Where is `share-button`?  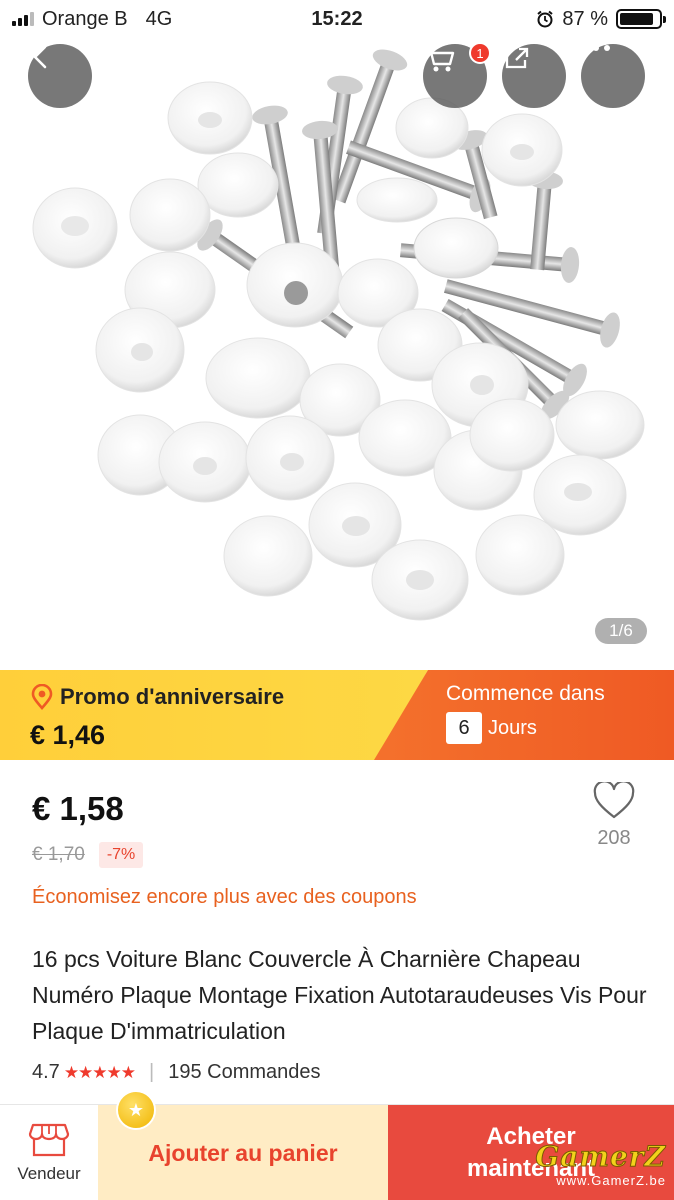 share-button is located at coordinates (534, 76).